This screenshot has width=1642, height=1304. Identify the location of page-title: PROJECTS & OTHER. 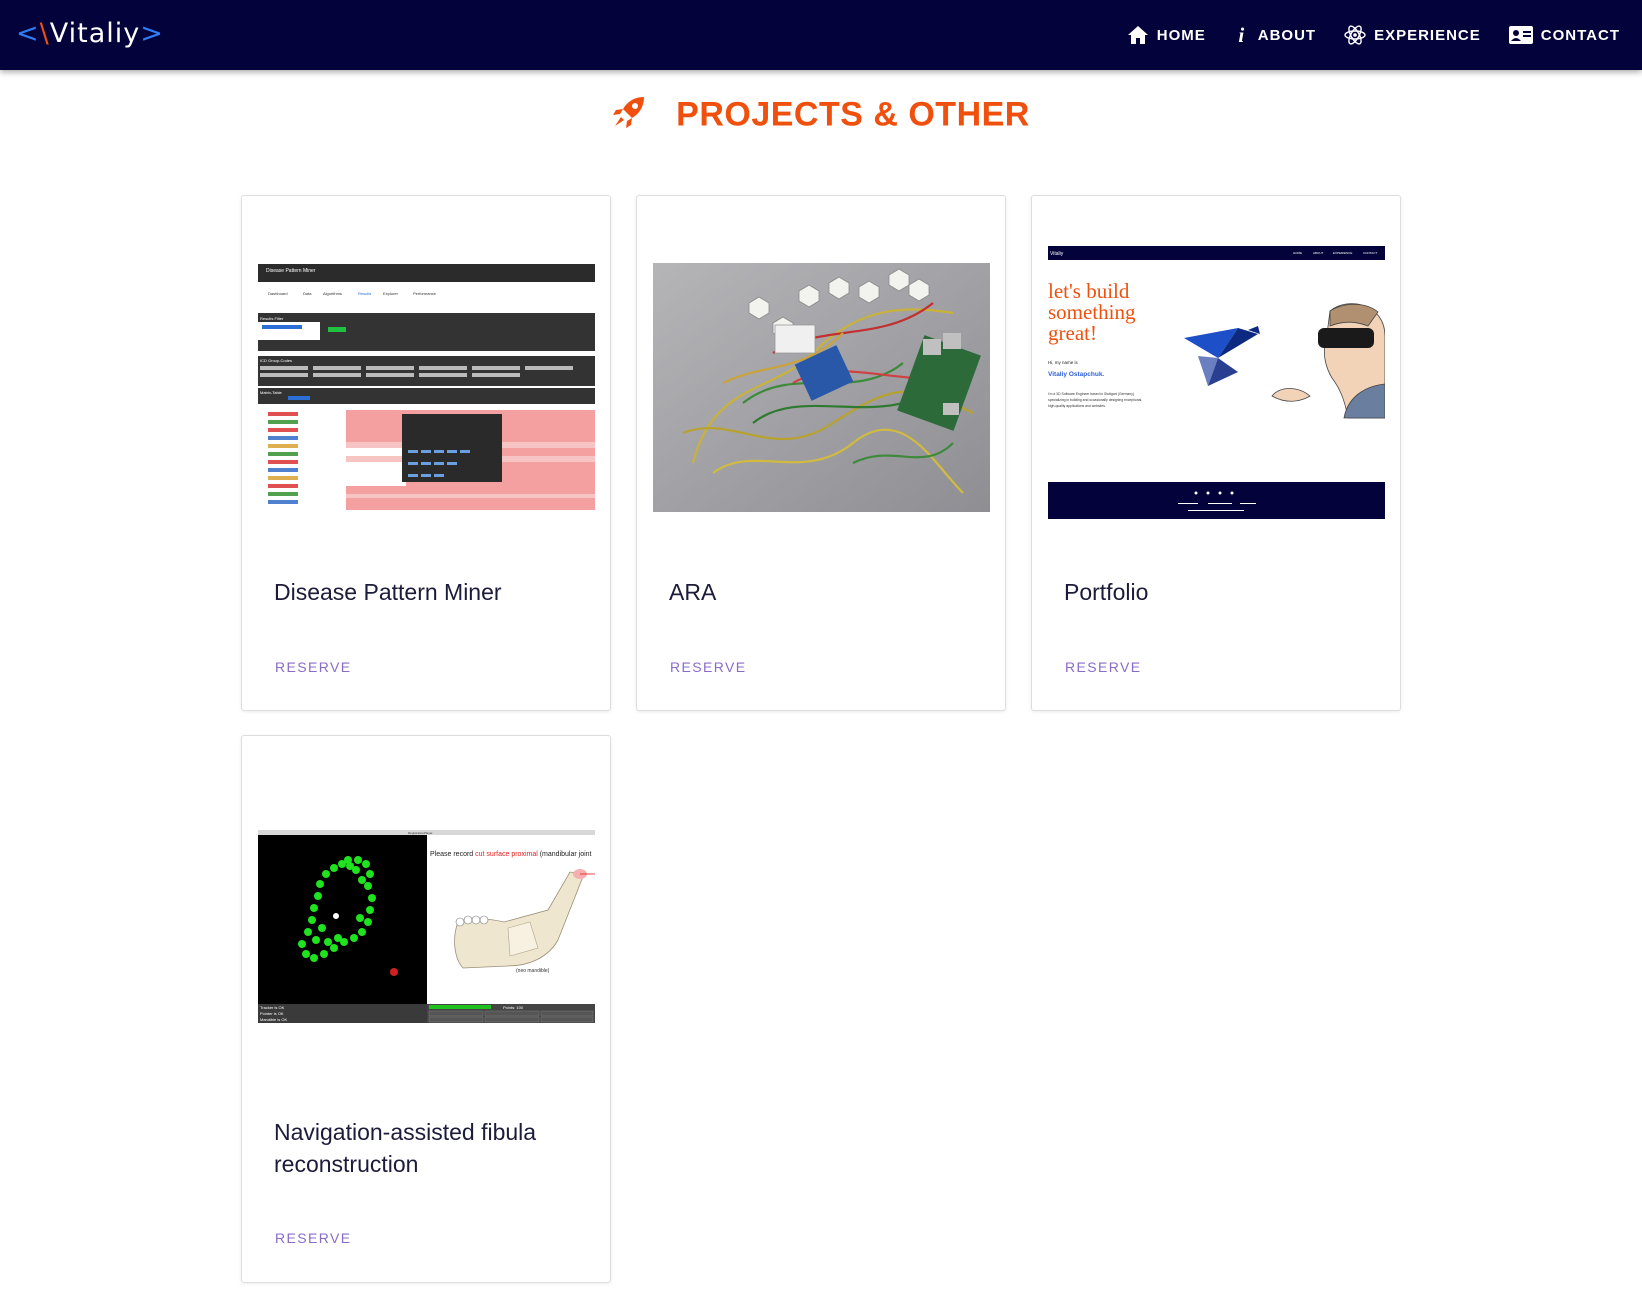
(853, 114).